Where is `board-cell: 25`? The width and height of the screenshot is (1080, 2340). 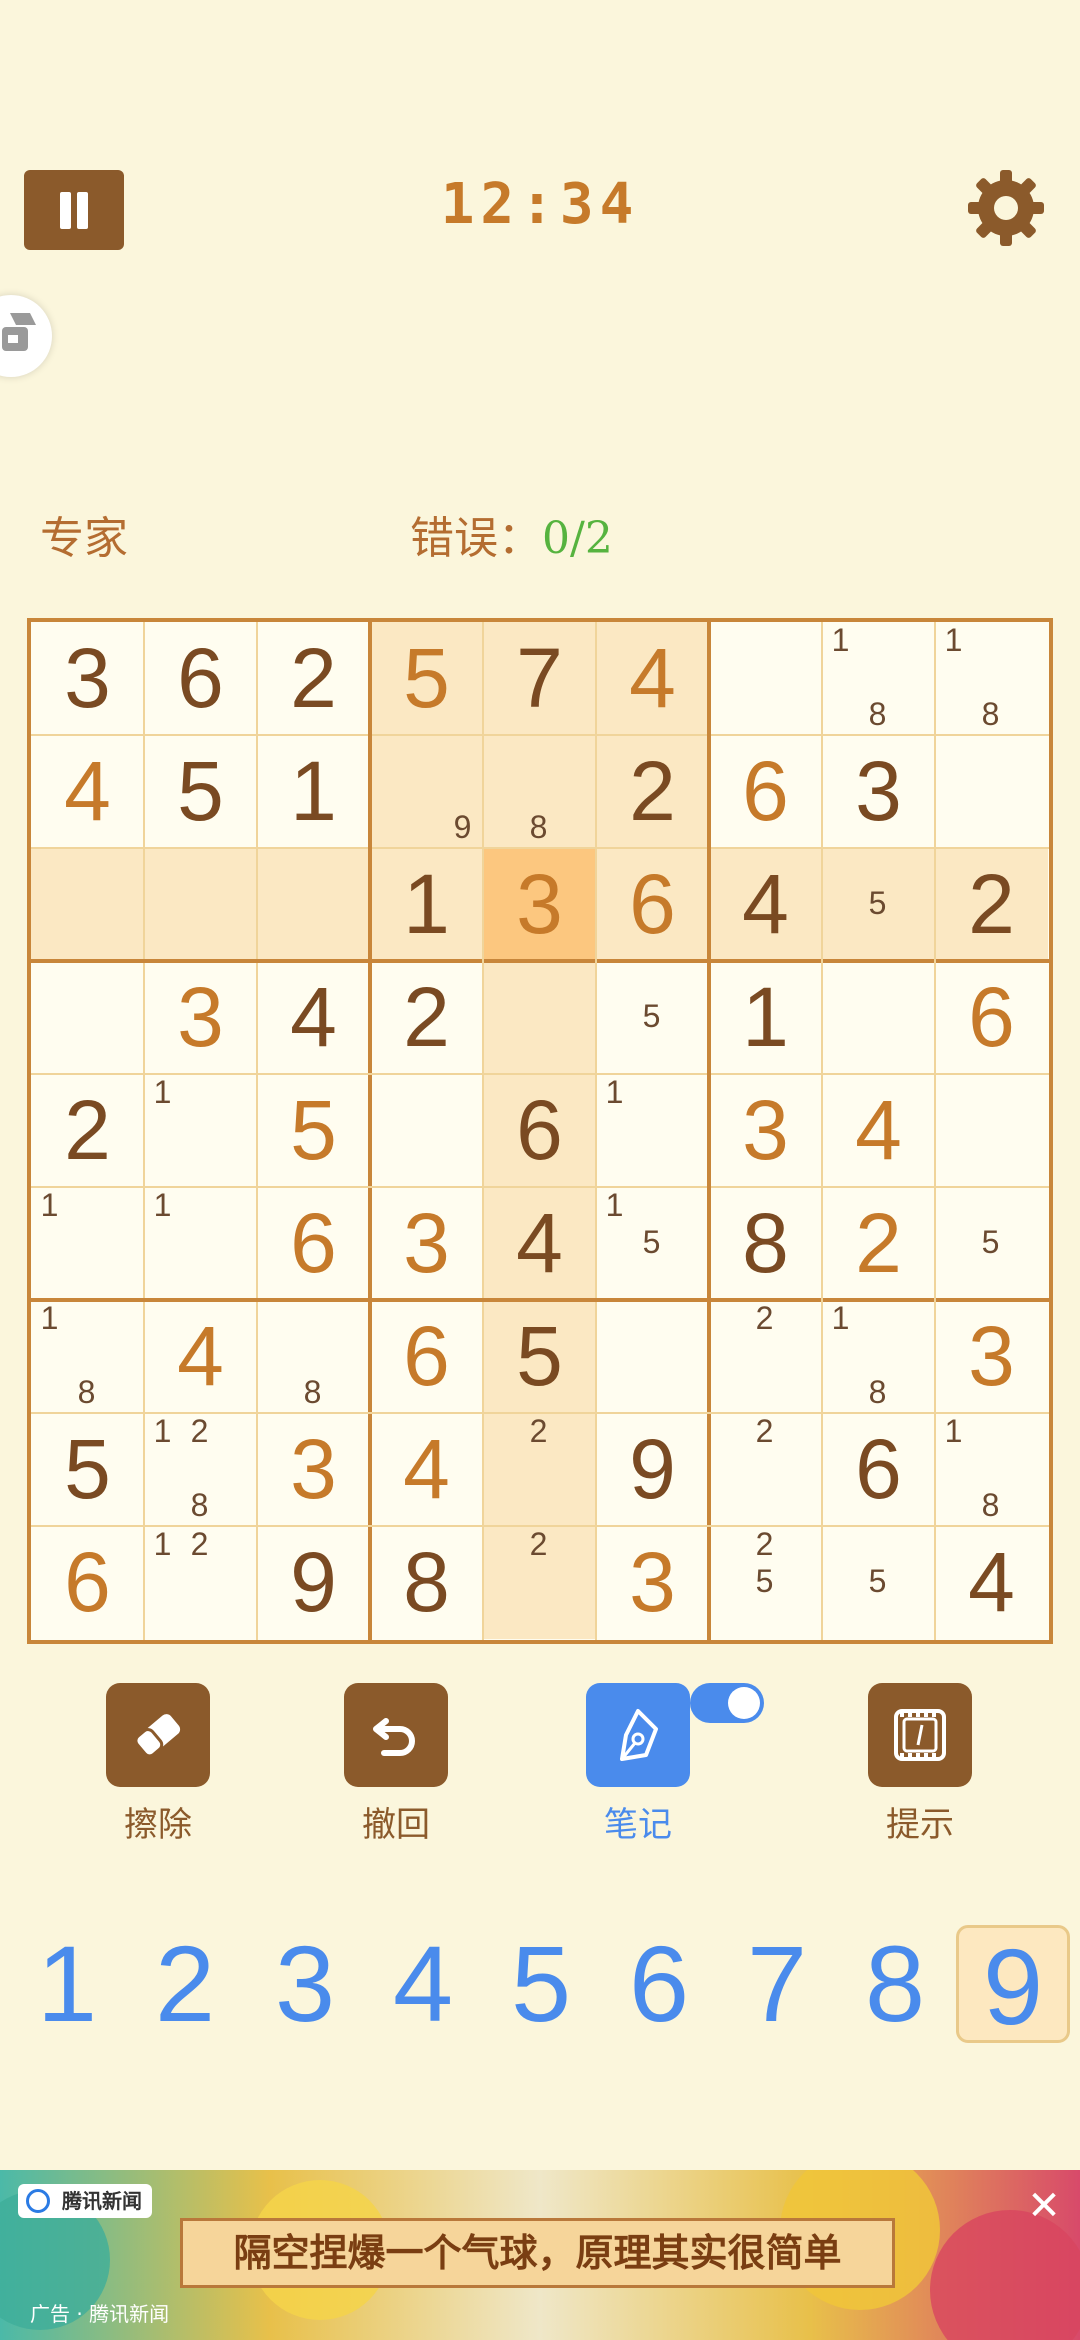 board-cell: 25 is located at coordinates (765, 1582).